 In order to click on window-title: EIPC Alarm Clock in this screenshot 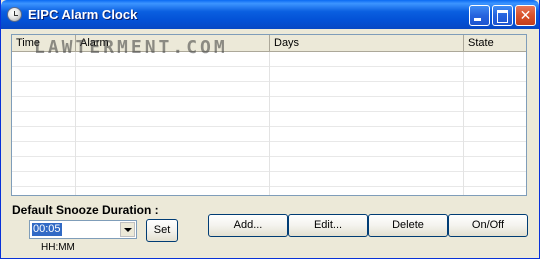, I will do `click(83, 14)`.